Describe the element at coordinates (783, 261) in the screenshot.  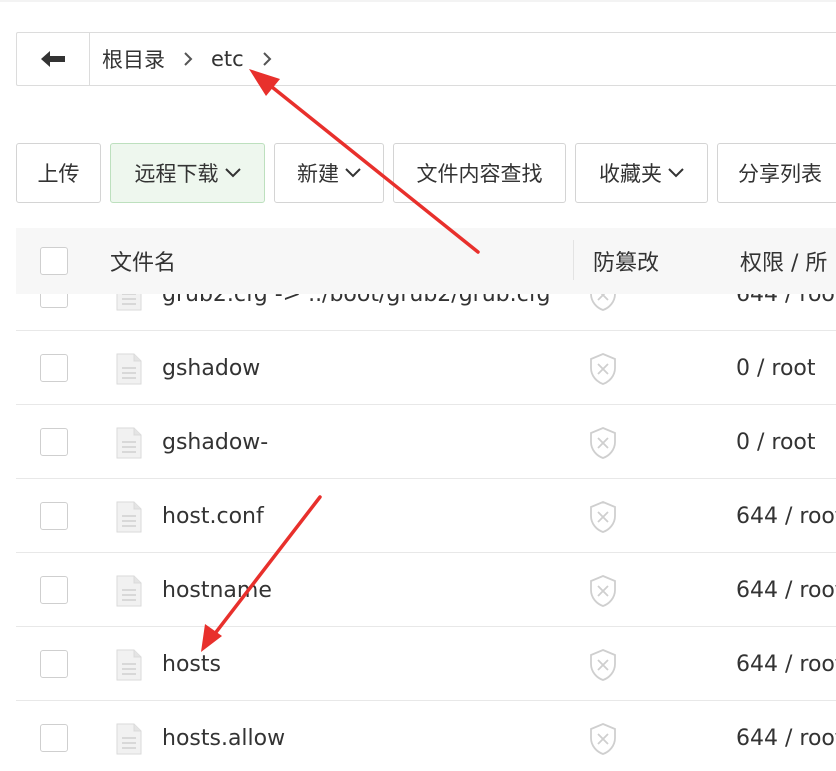
I see `header-permission-owner: 权限 / 所` at that location.